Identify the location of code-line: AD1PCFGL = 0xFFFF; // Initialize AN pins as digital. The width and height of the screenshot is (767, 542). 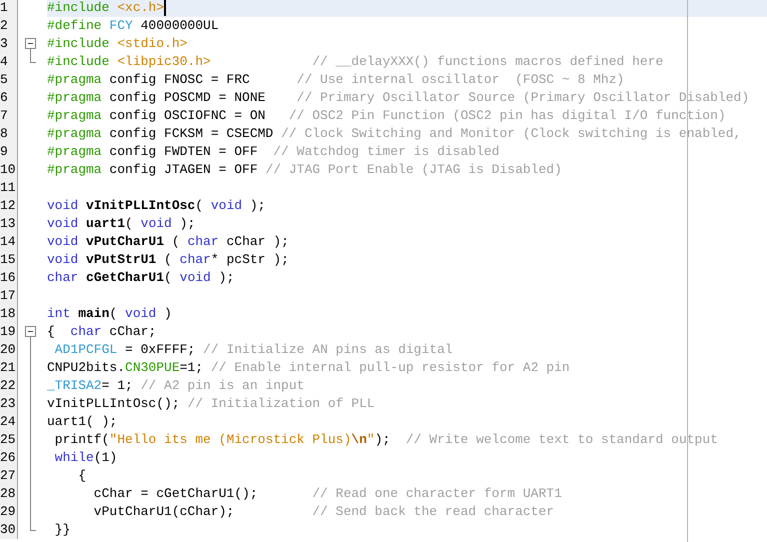
(253, 350).